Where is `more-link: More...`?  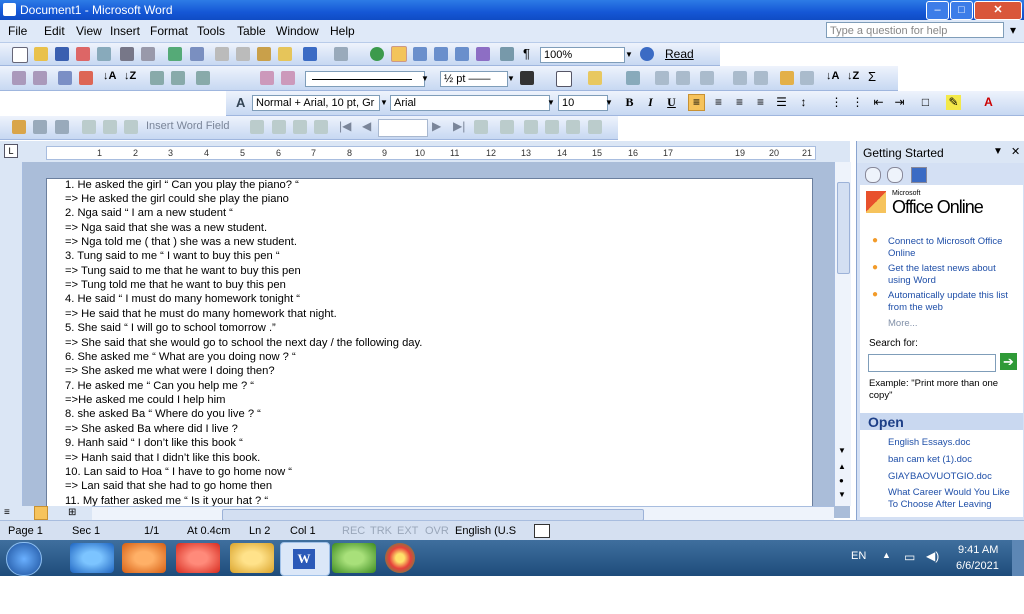
more-link: More... is located at coordinates (903, 324).